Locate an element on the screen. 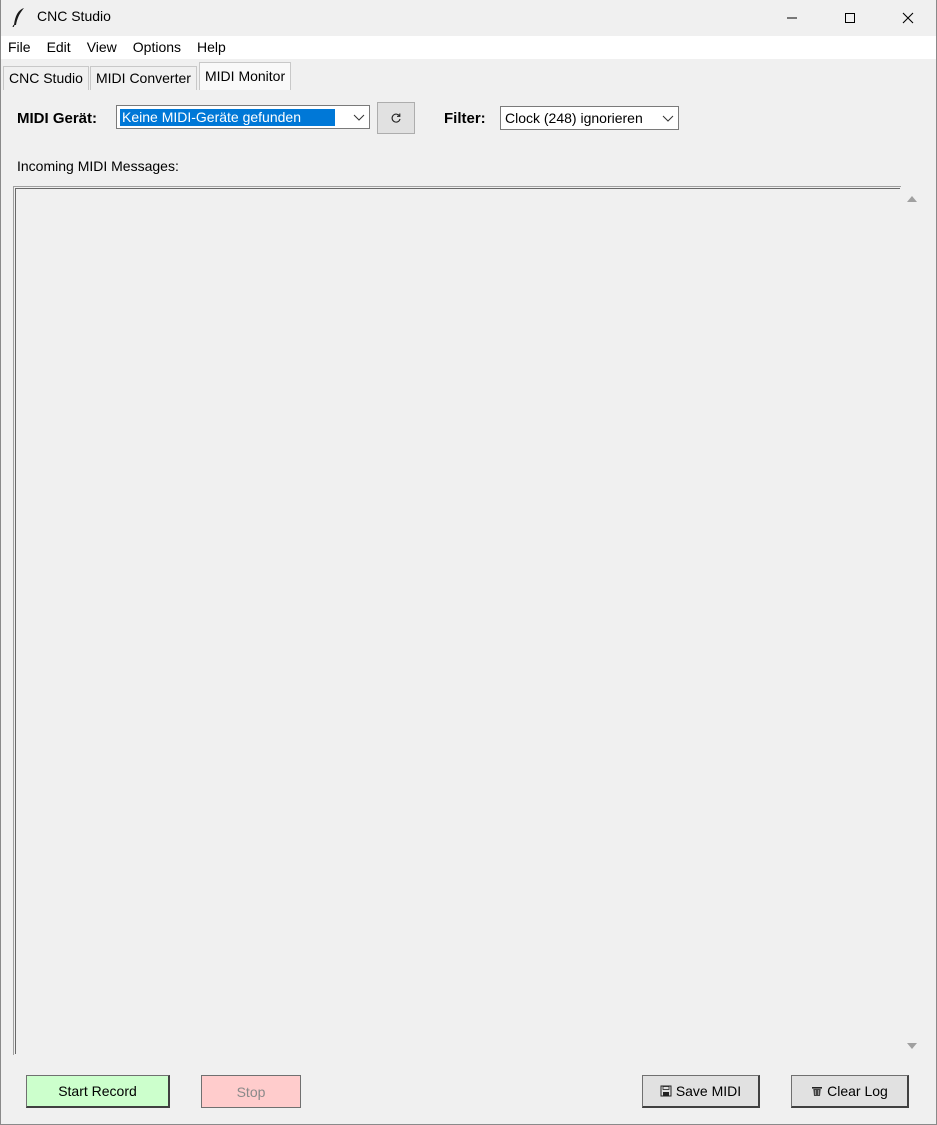 The width and height of the screenshot is (937, 1125). stop-label: Stop is located at coordinates (251, 1091).